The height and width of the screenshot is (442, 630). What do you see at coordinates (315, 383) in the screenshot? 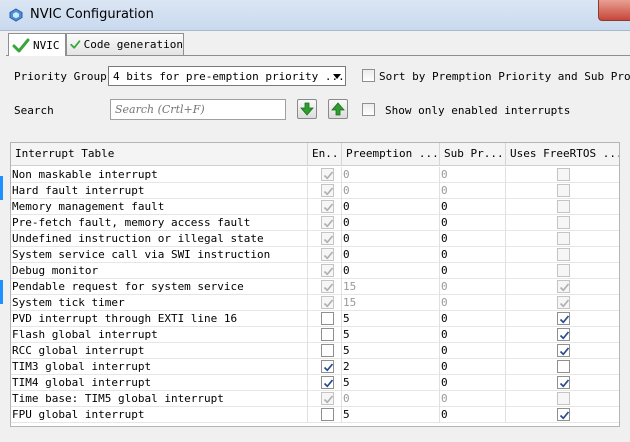
I see `table-row: TIM4 global interrupt 5 0` at bounding box center [315, 383].